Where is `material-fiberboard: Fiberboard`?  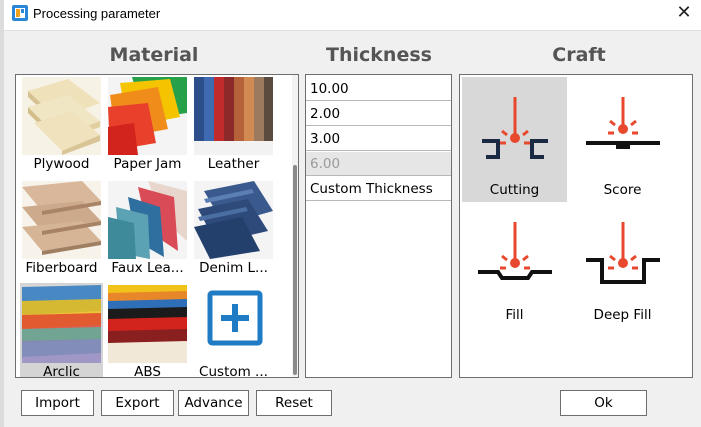
material-fiberboard: Fiberboard is located at coordinates (61, 231).